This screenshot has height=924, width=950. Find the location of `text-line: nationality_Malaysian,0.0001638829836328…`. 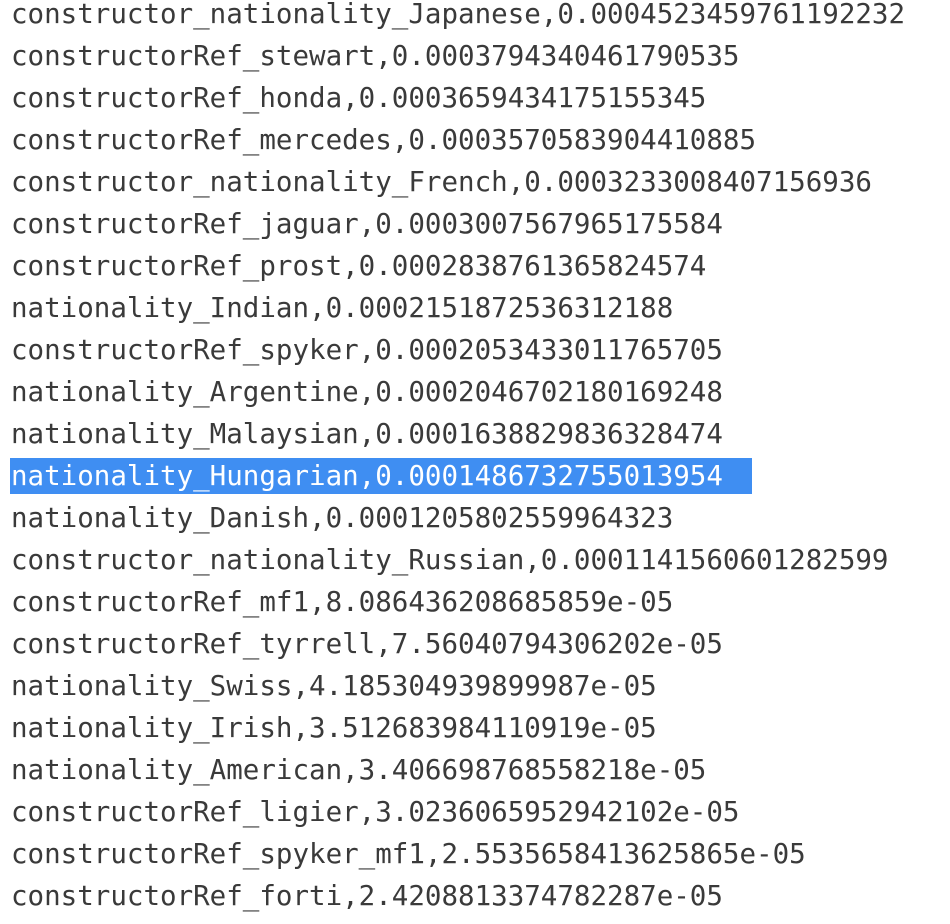

text-line: nationality_Malaysian,0.0001638829836328… is located at coordinates (367, 434).